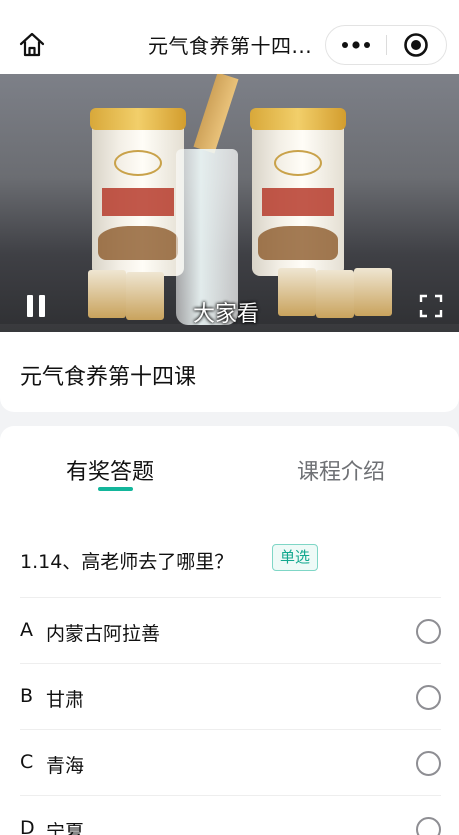  I want to click on option-letter: C, so click(27, 762).